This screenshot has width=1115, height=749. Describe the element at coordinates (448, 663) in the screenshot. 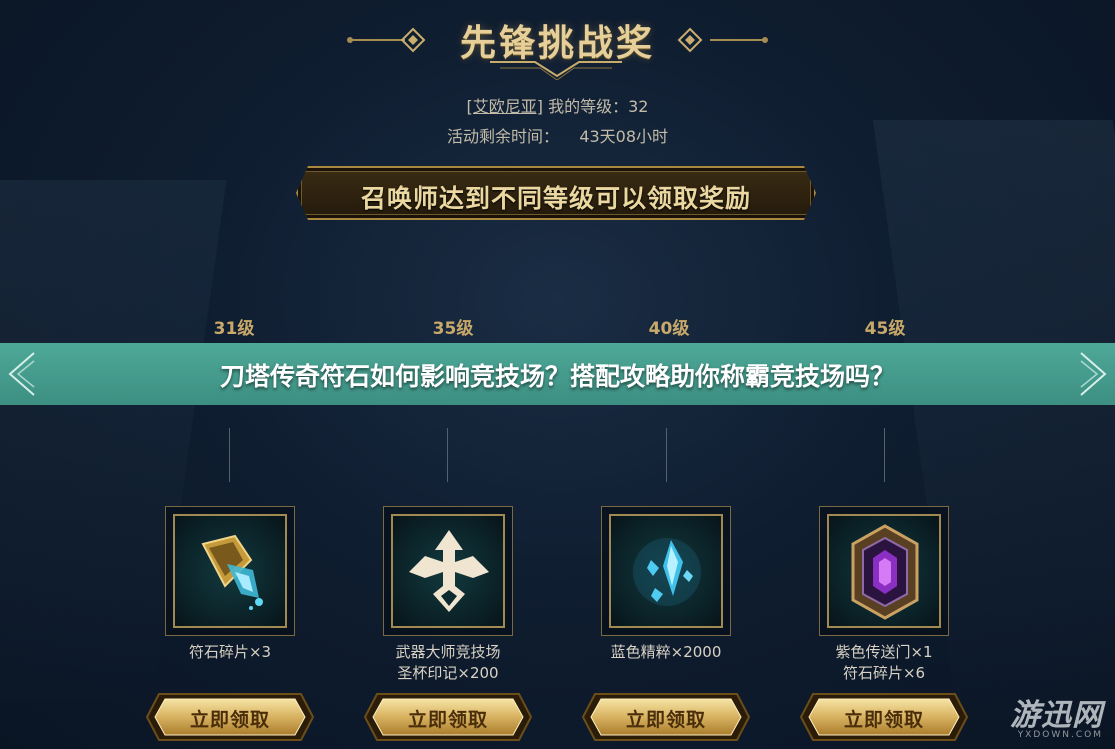

I see `reward-name: 武器大师竞技场 圣杯印记×200` at that location.